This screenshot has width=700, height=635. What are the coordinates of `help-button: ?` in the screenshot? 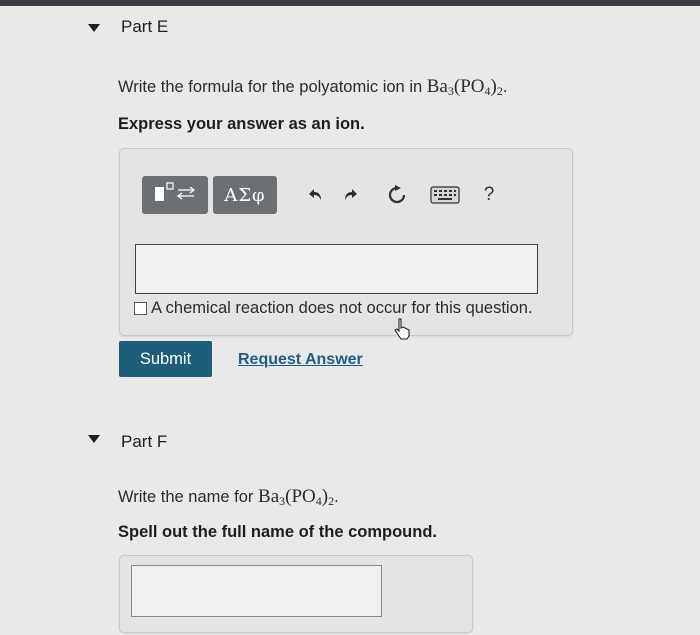 It's located at (489, 195).